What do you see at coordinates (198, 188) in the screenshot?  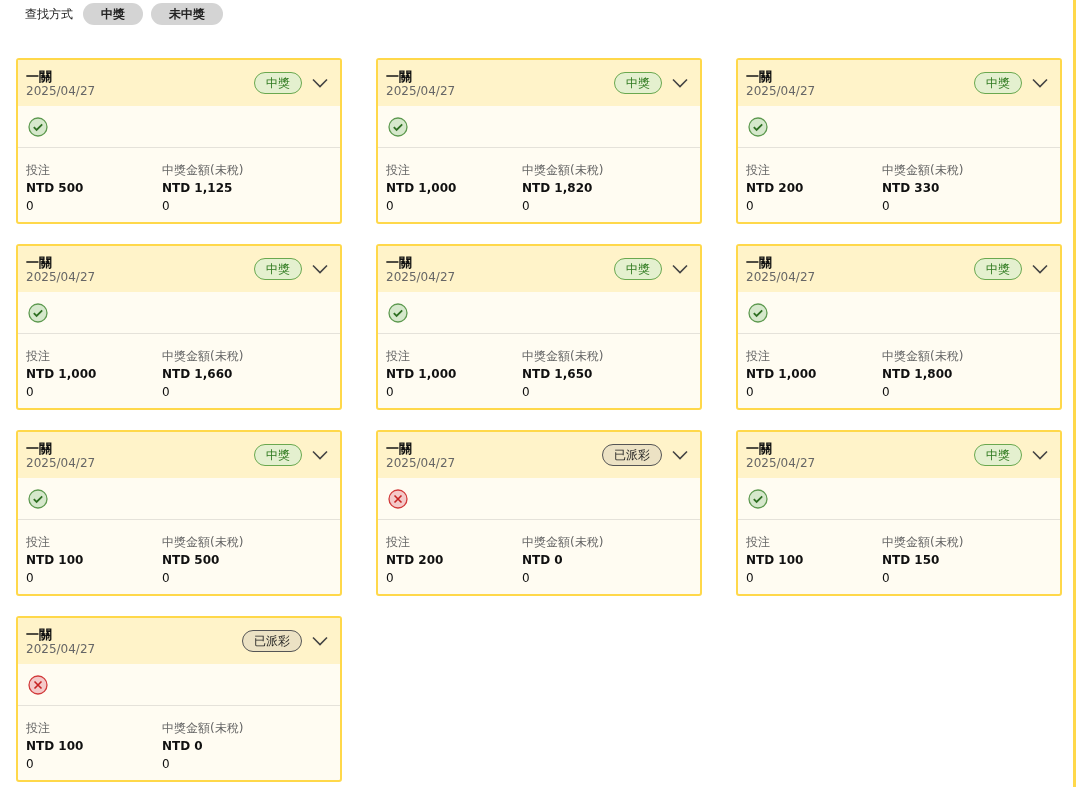 I see `prize-amount: NTD 1,125` at bounding box center [198, 188].